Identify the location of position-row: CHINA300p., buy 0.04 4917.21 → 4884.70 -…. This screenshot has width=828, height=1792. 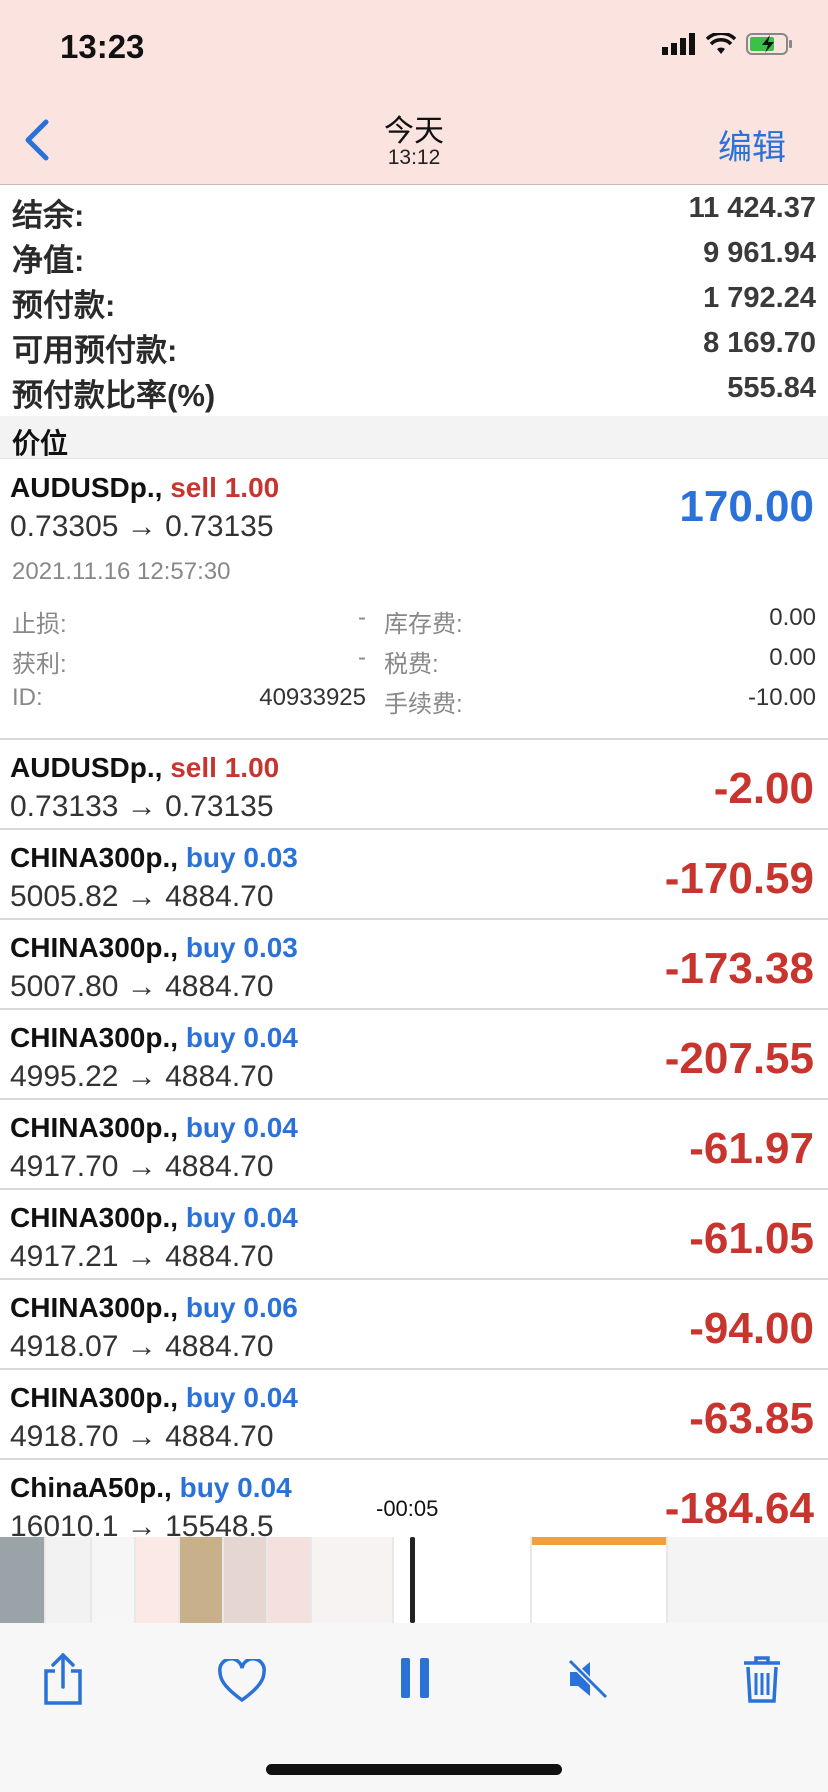
(414, 1235).